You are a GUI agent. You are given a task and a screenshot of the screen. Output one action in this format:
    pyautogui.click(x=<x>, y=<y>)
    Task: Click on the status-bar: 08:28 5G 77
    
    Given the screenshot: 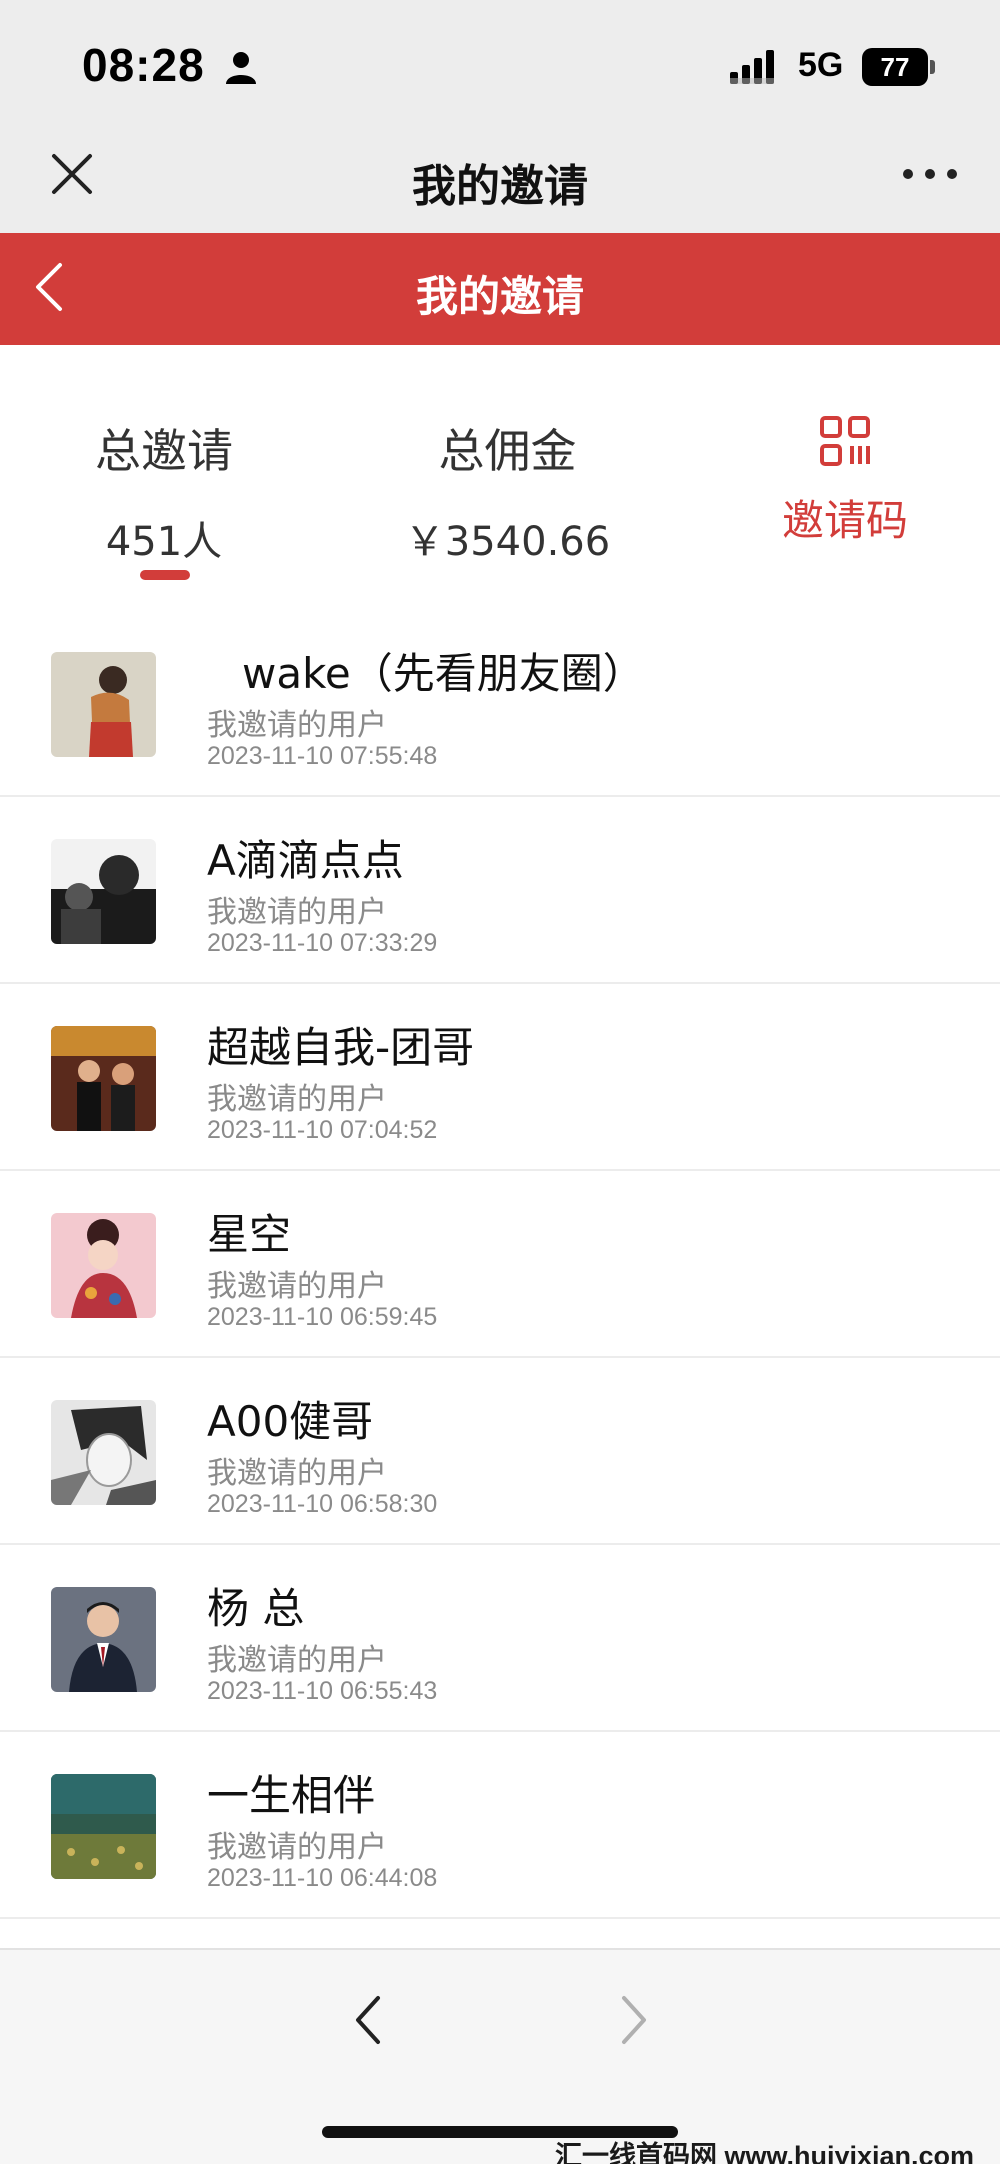 What is the action you would take?
    pyautogui.click(x=500, y=60)
    